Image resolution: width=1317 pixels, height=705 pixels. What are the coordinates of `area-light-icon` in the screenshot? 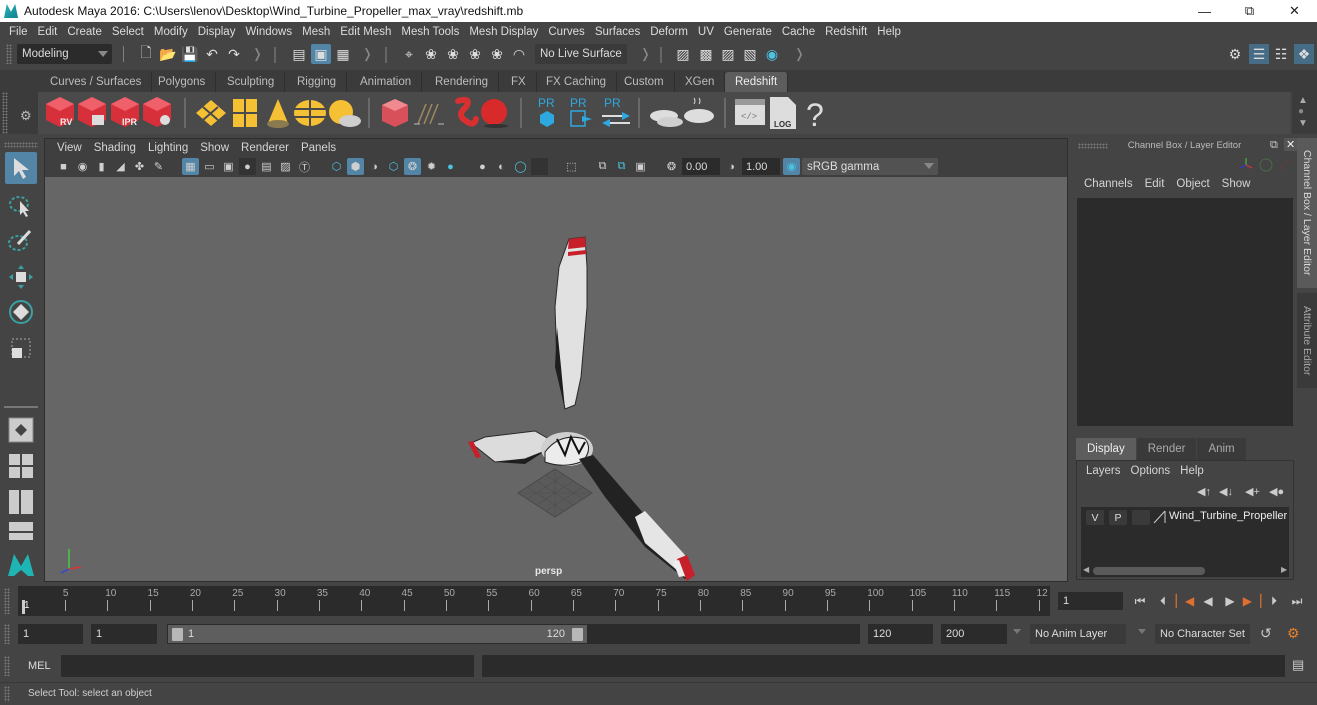 It's located at (211, 113).